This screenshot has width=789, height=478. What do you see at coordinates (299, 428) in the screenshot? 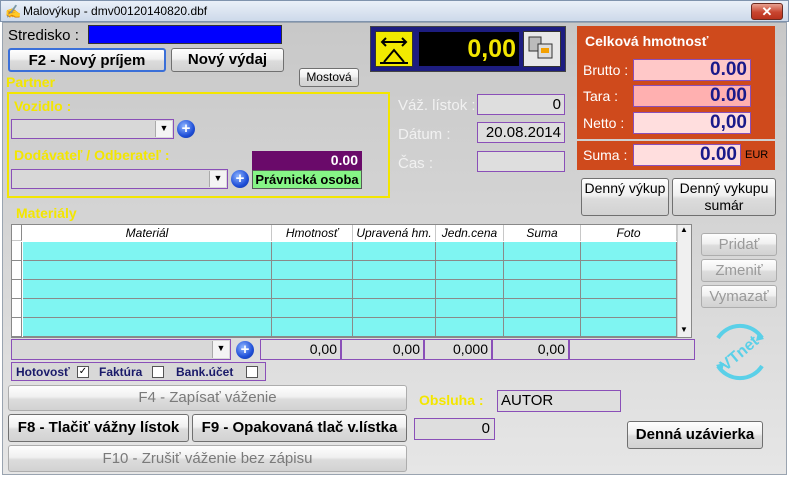
I see `reprint-ticket-button: F9 - Opakovaná tlač v.lístka` at bounding box center [299, 428].